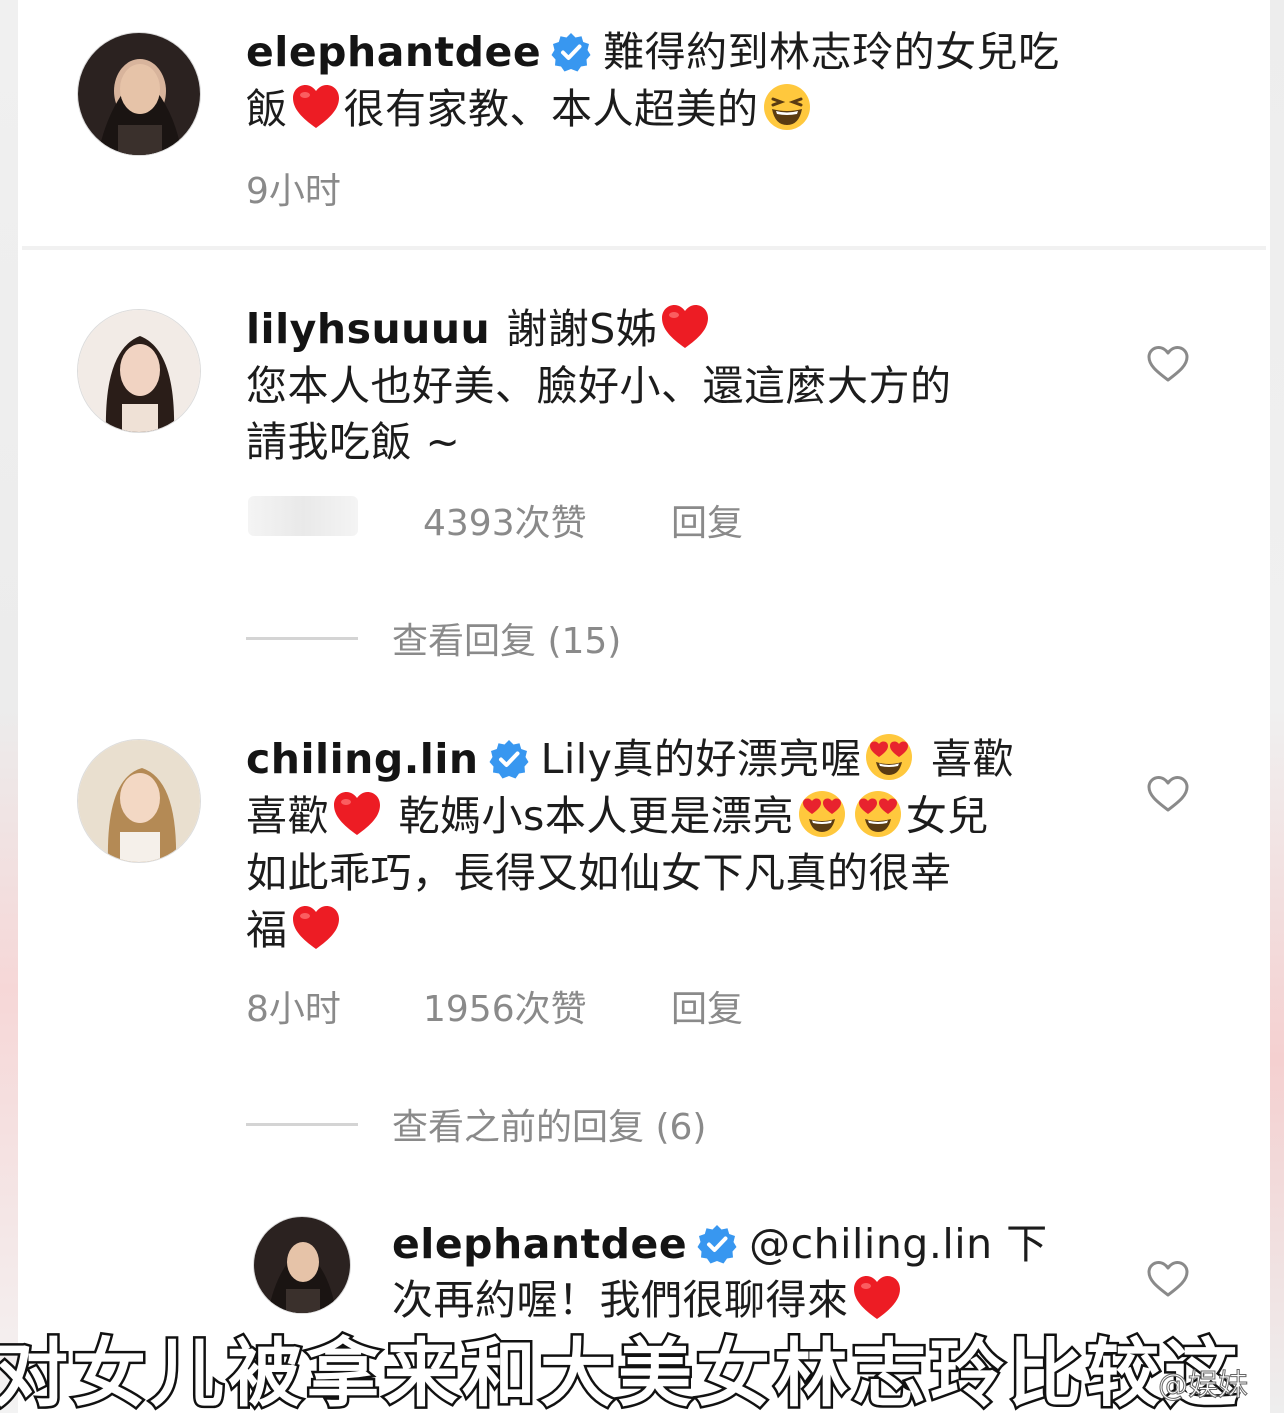  I want to click on comment-body: elephantdee @chiling.lin 下, so click(720, 1244).